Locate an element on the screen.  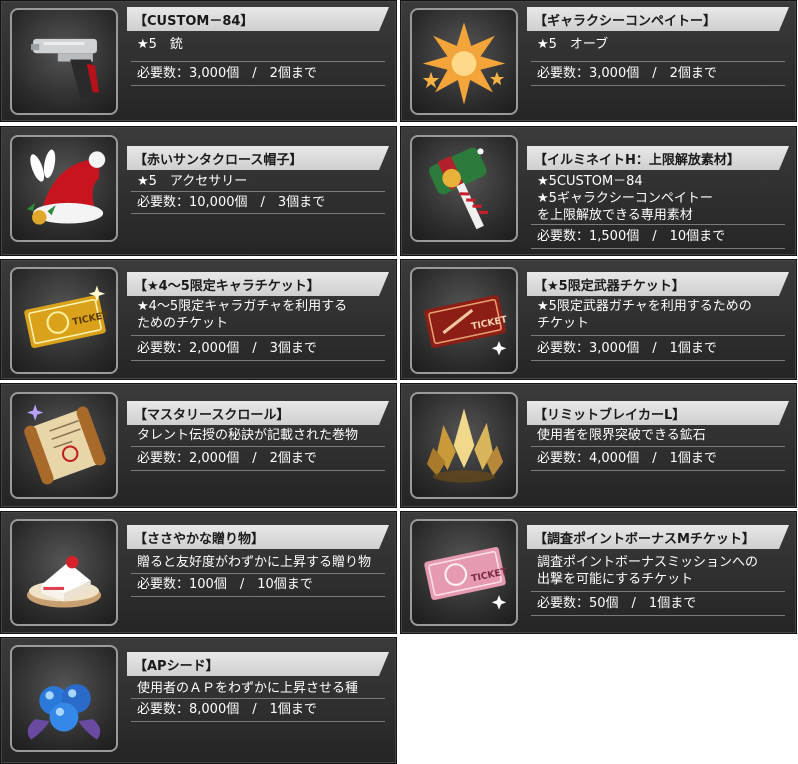
description-line: ★5 アクセサリー is located at coordinates (192, 181).